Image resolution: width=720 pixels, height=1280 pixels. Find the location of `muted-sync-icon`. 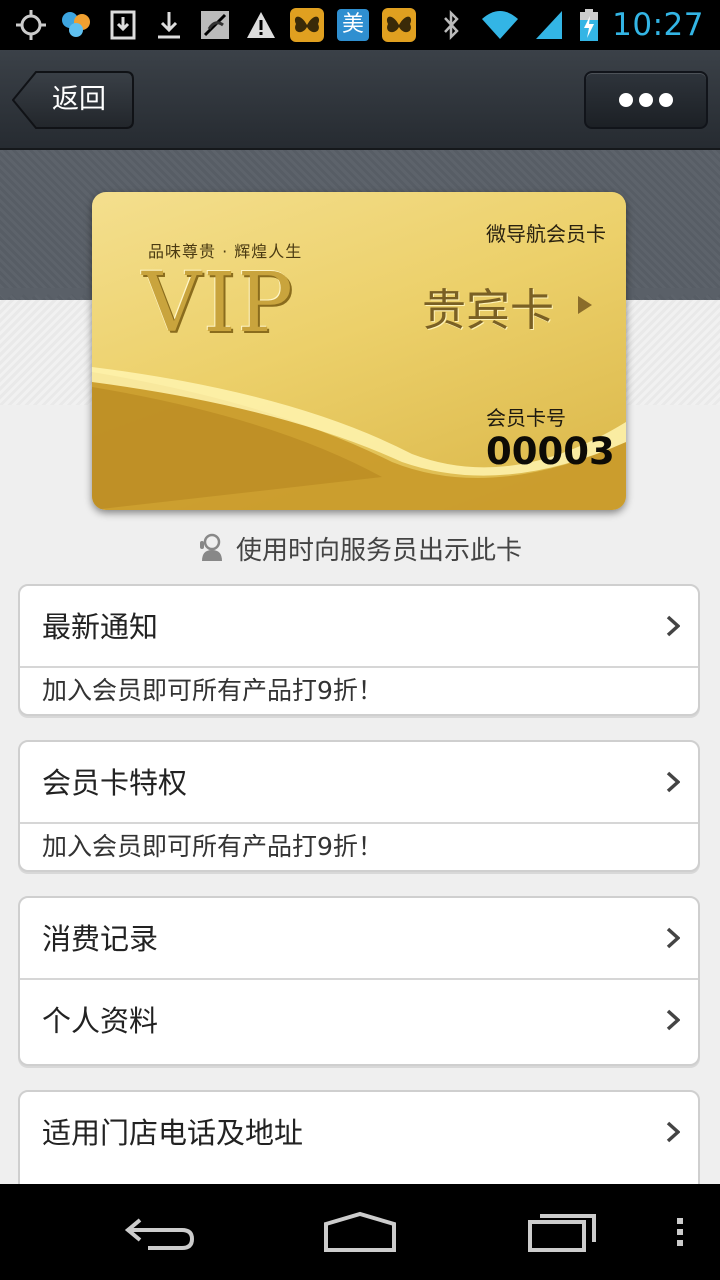

muted-sync-icon is located at coordinates (215, 25).